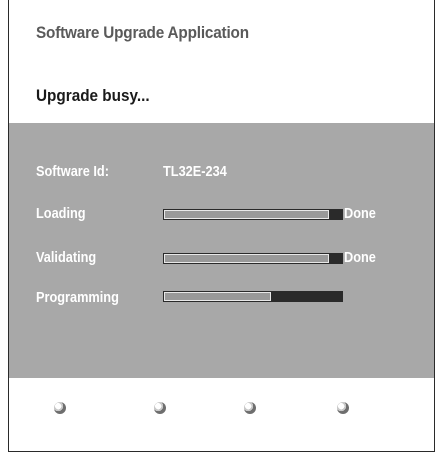  What do you see at coordinates (360, 257) in the screenshot?
I see `step-status-validating: Done` at bounding box center [360, 257].